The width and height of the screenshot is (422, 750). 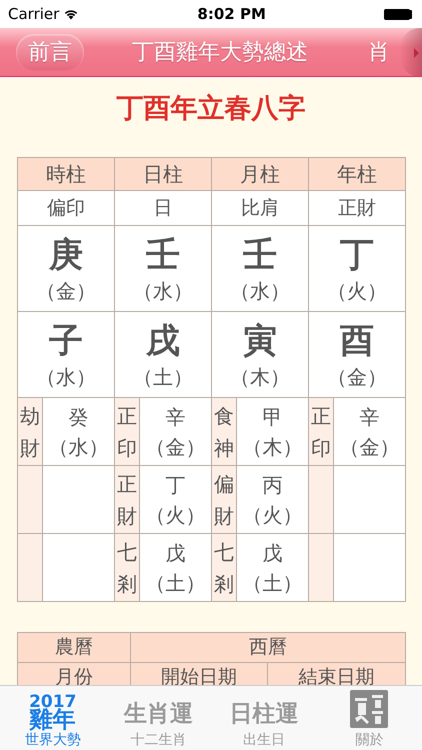 I want to click on tab-bar-item: 日柱運 出生日, so click(x=263, y=718).